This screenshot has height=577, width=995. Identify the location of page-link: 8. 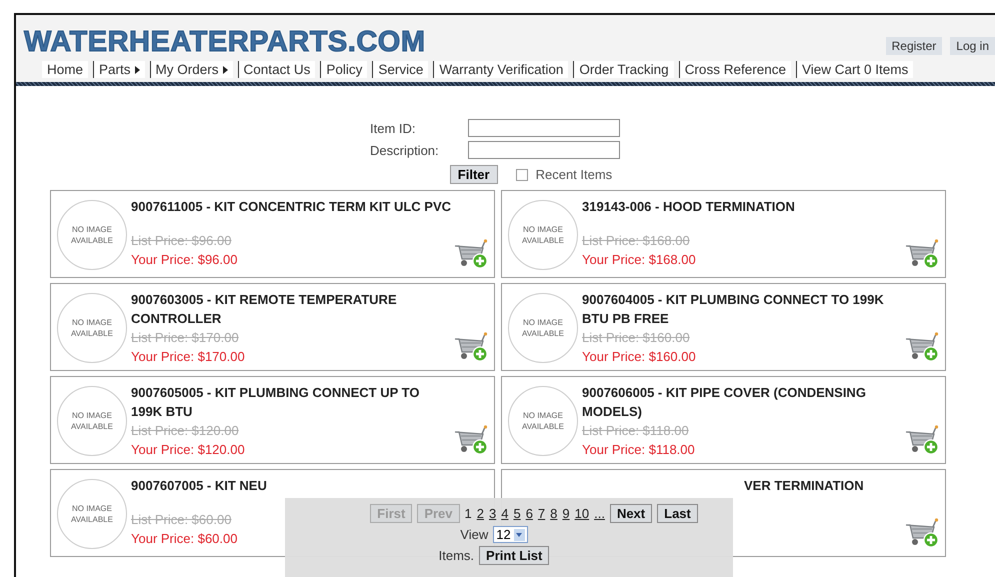
(554, 513).